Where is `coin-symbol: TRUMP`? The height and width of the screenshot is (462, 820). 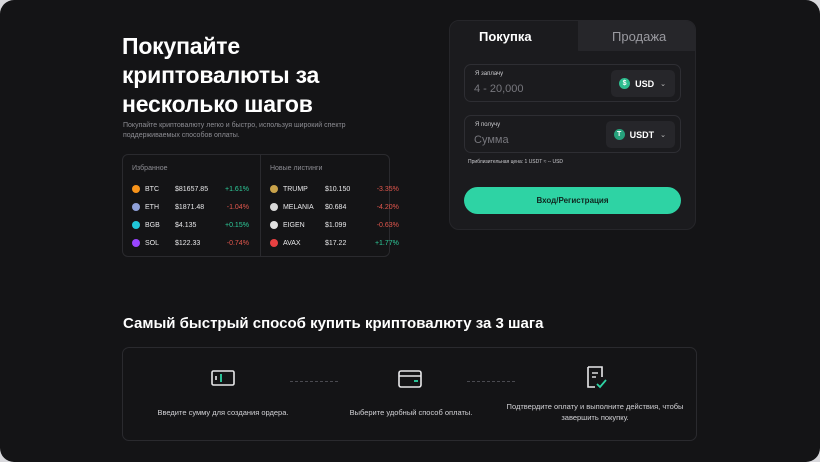
coin-symbol: TRUMP is located at coordinates (295, 189).